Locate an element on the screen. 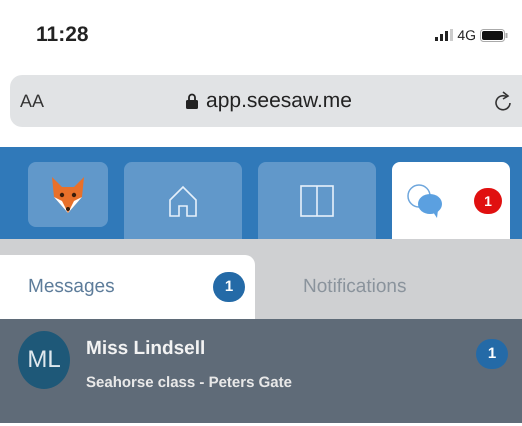 This screenshot has height=426, width=522. home-icon is located at coordinates (183, 201).